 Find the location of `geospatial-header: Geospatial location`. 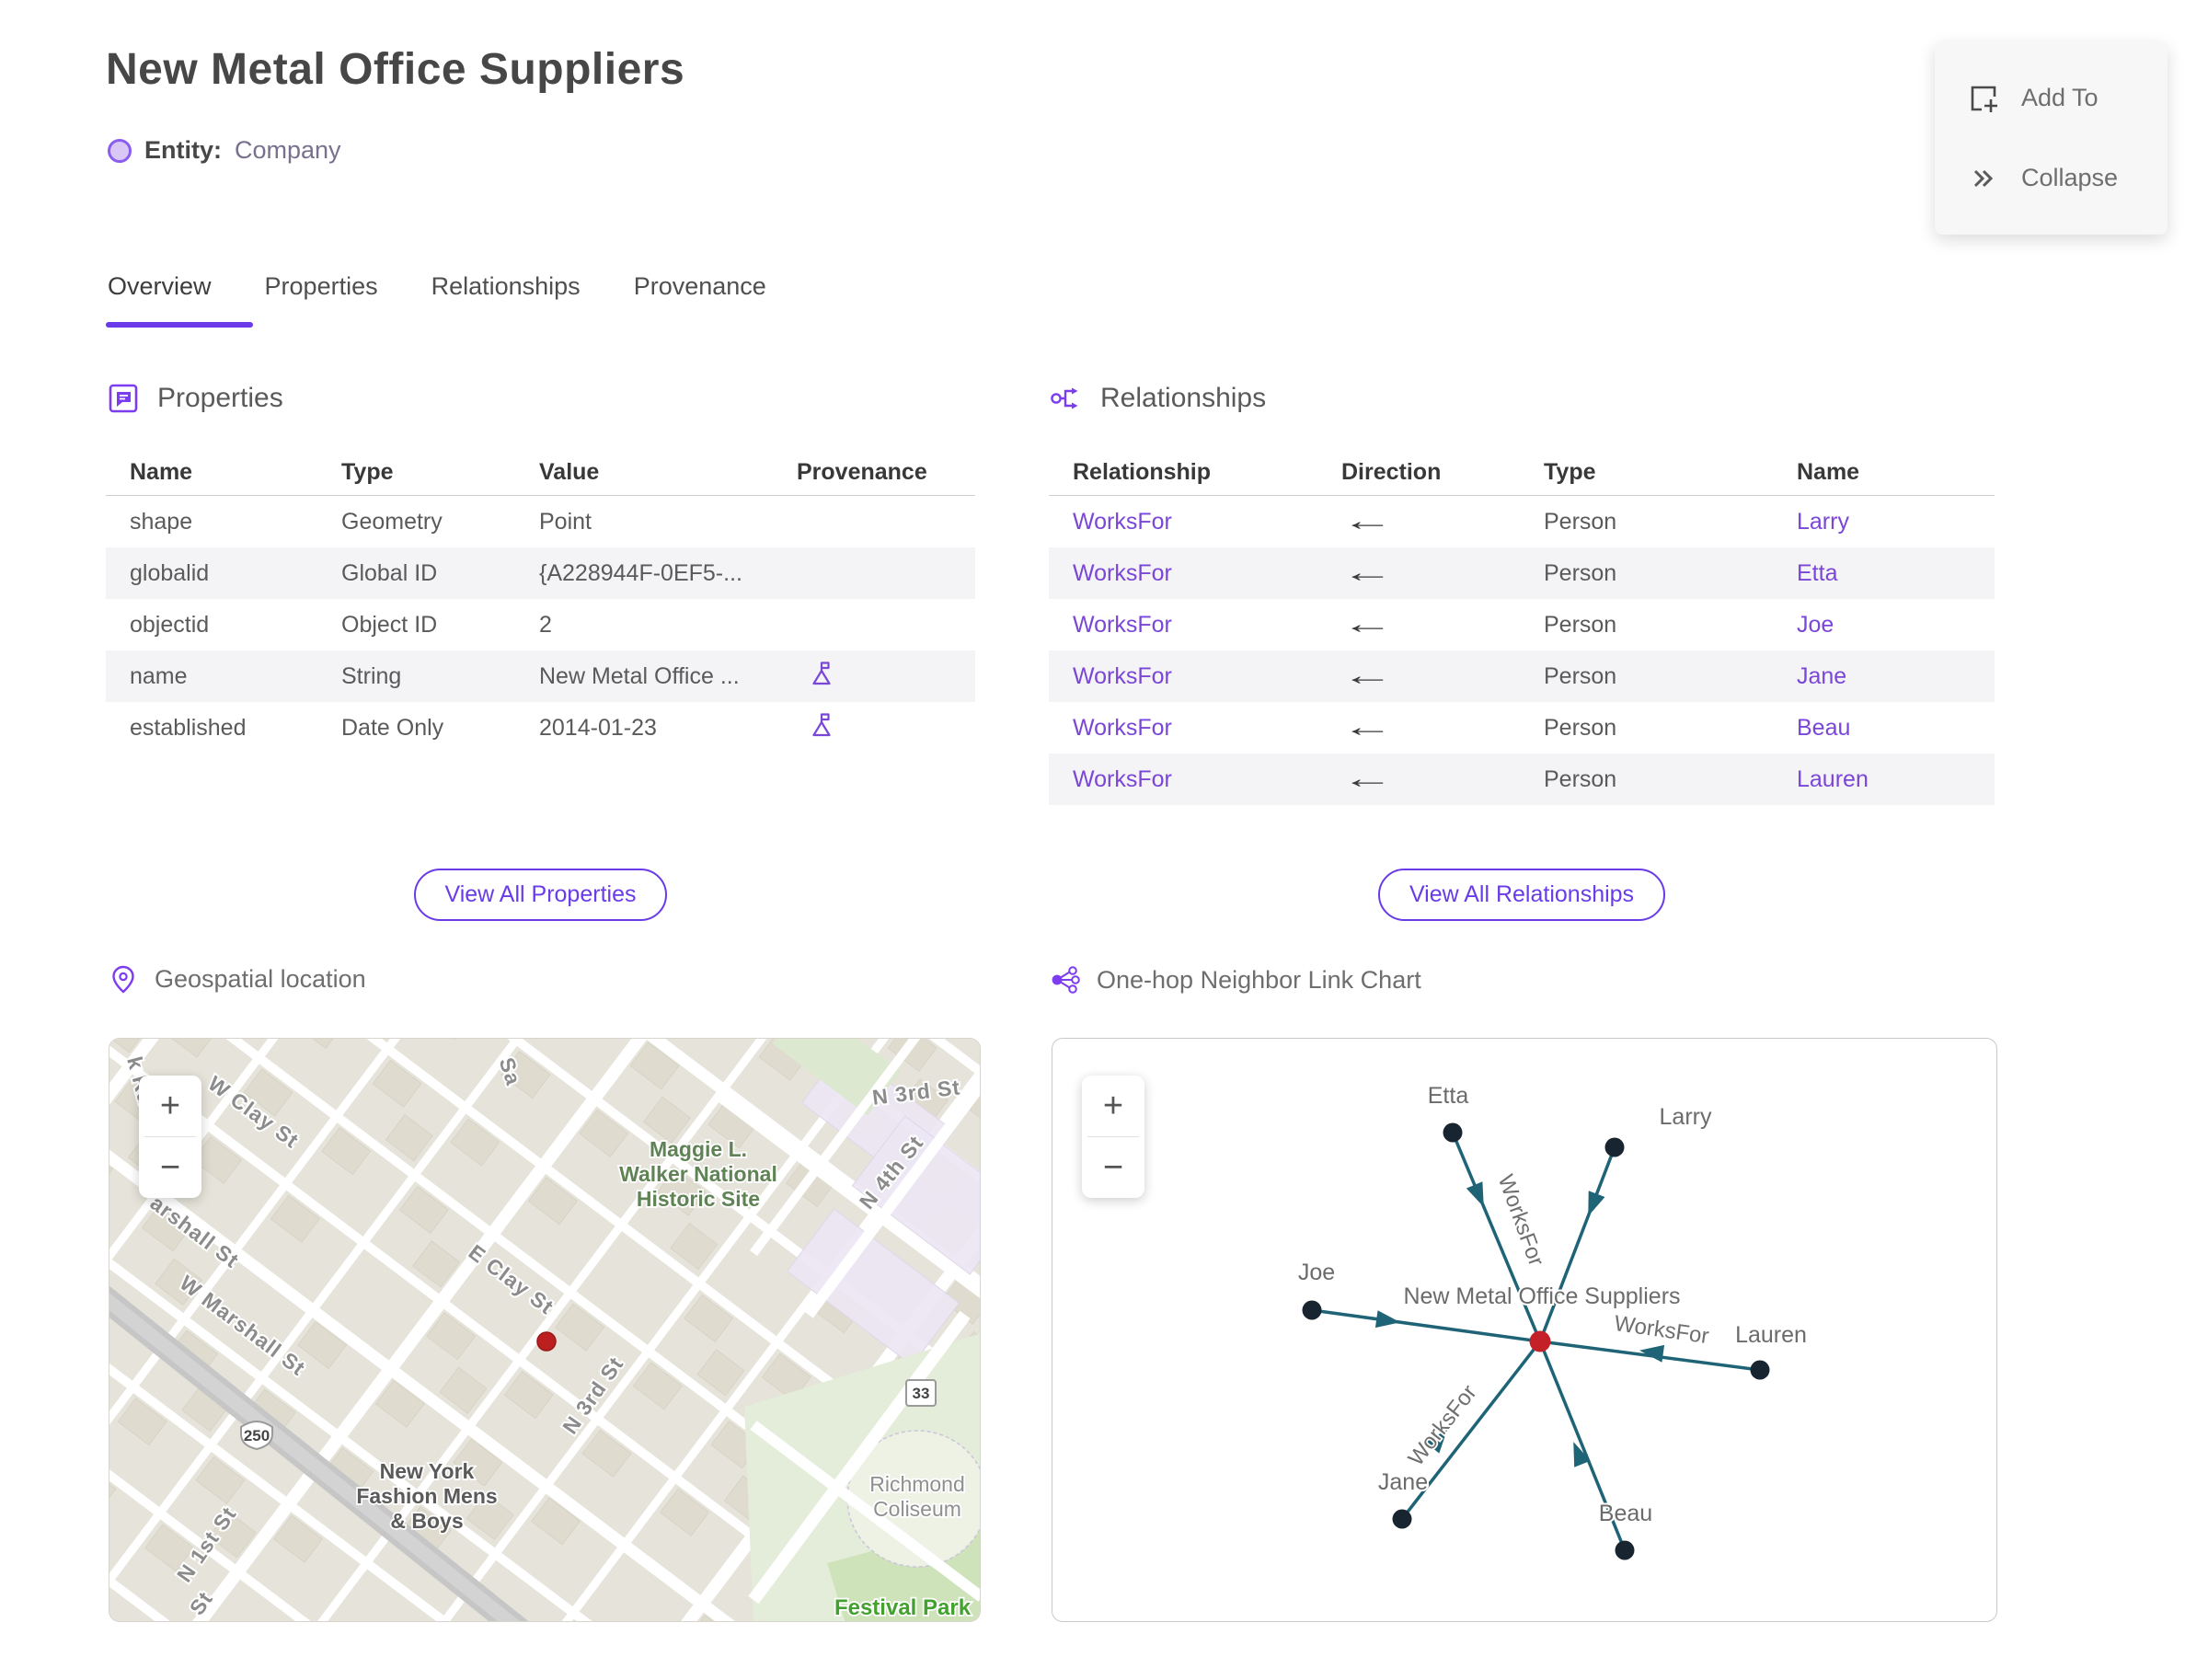

geospatial-header: Geospatial location is located at coordinates (237, 979).